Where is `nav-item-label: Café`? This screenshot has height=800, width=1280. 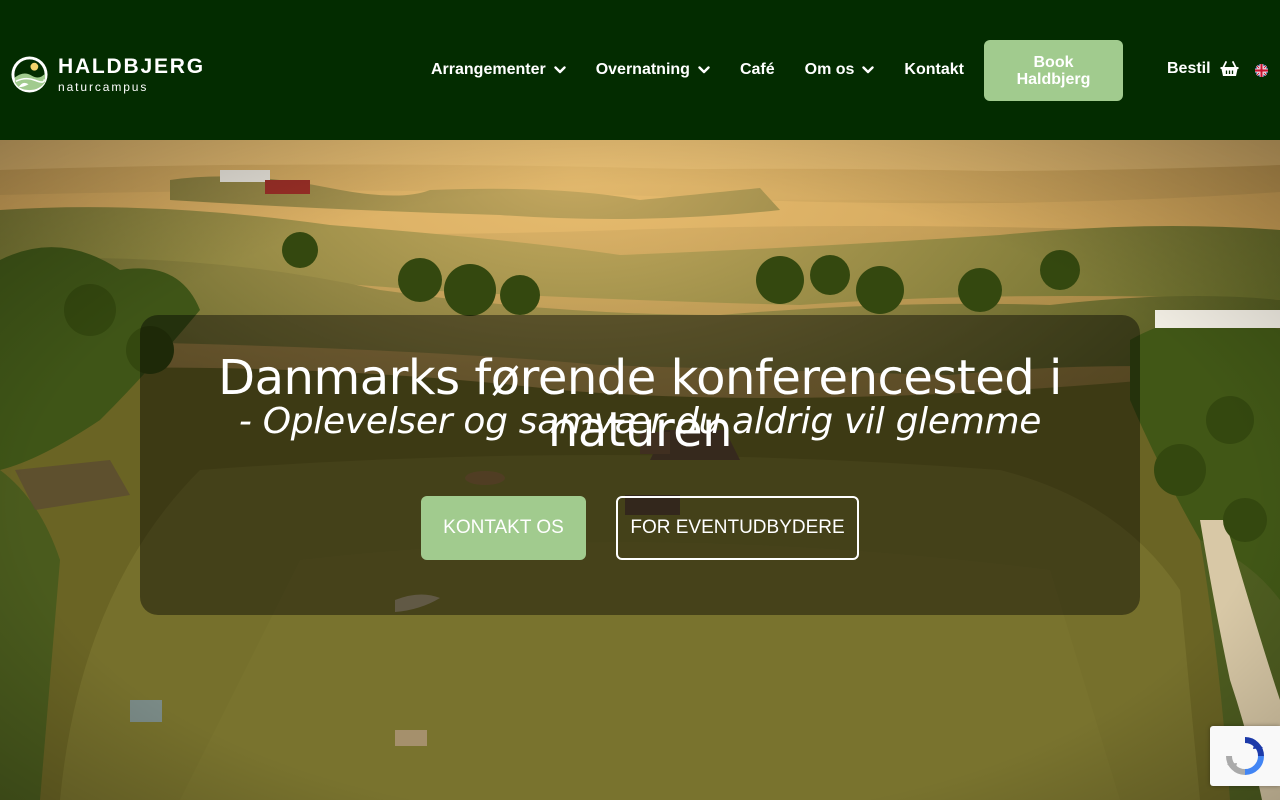 nav-item-label: Café is located at coordinates (757, 69).